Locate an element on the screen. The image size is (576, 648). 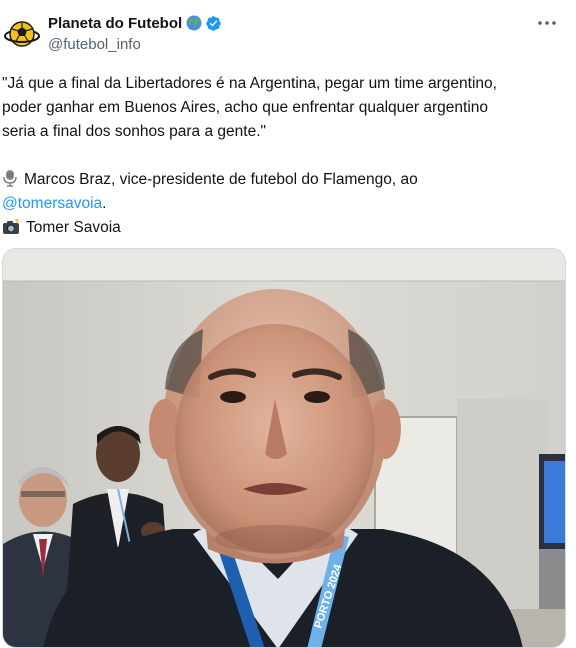
verified-badge-icon is located at coordinates (213, 23).